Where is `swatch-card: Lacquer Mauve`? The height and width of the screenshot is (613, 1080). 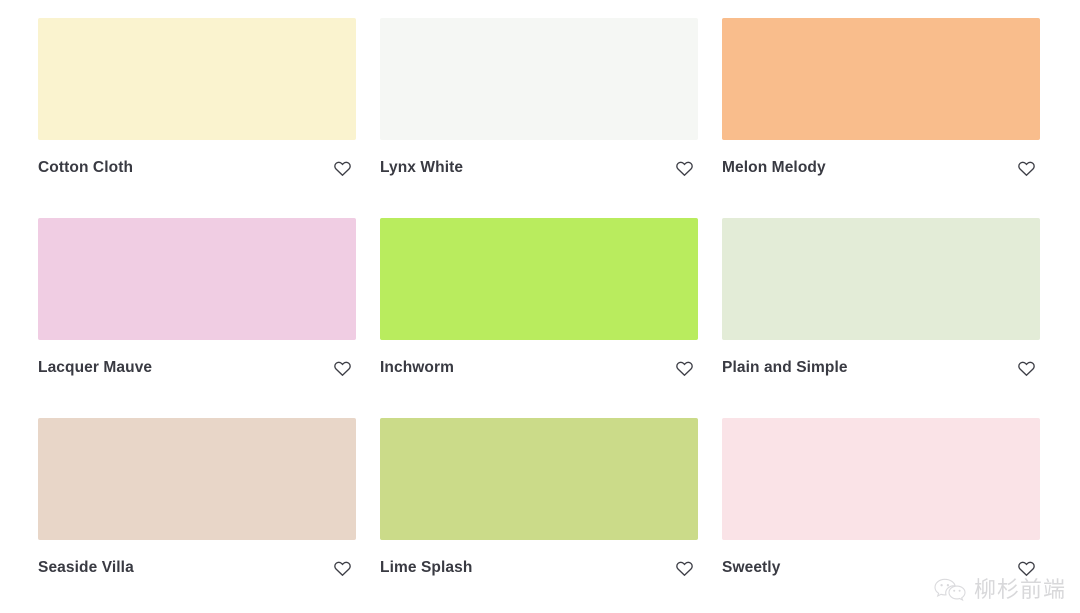
swatch-card: Lacquer Mauve is located at coordinates (197, 318).